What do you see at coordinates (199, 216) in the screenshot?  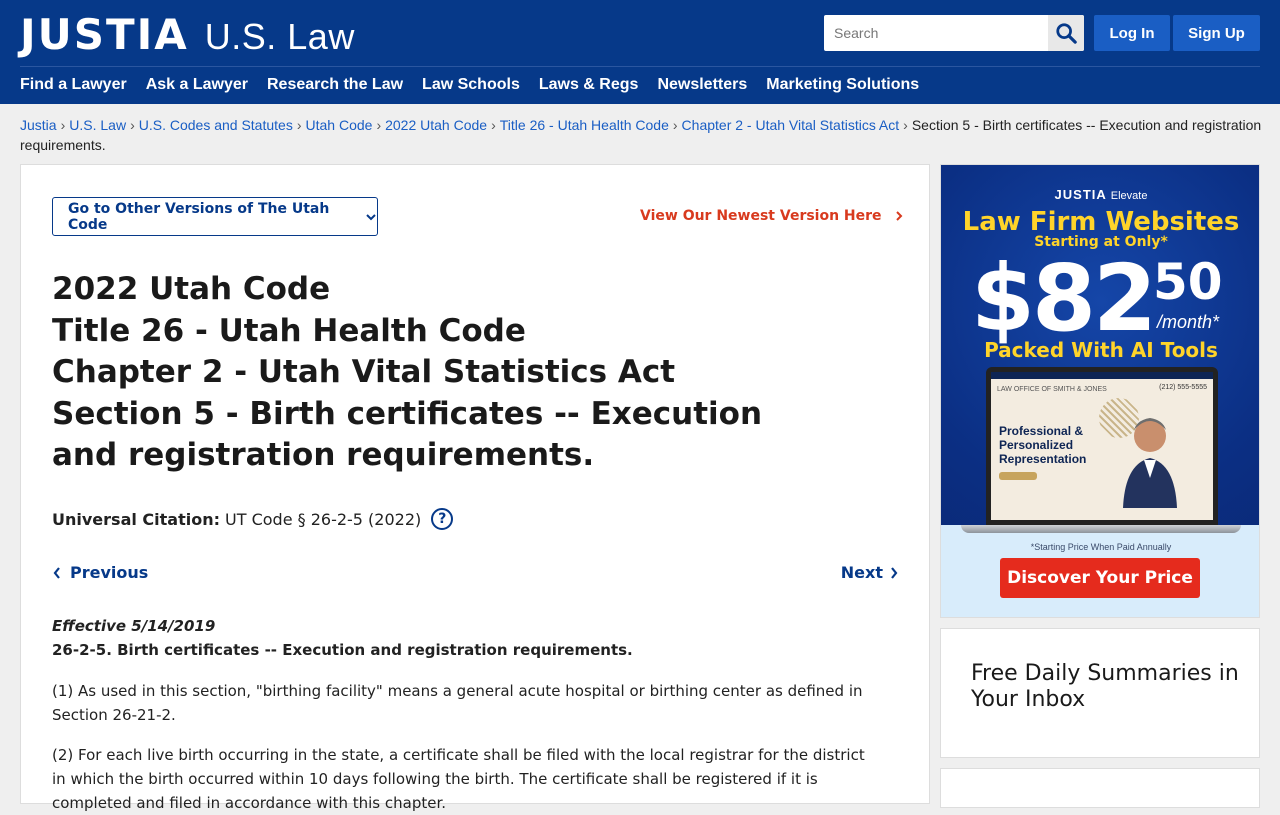 I see `other-versions-label: Go to Other Versions of The Utah Code` at bounding box center [199, 216].